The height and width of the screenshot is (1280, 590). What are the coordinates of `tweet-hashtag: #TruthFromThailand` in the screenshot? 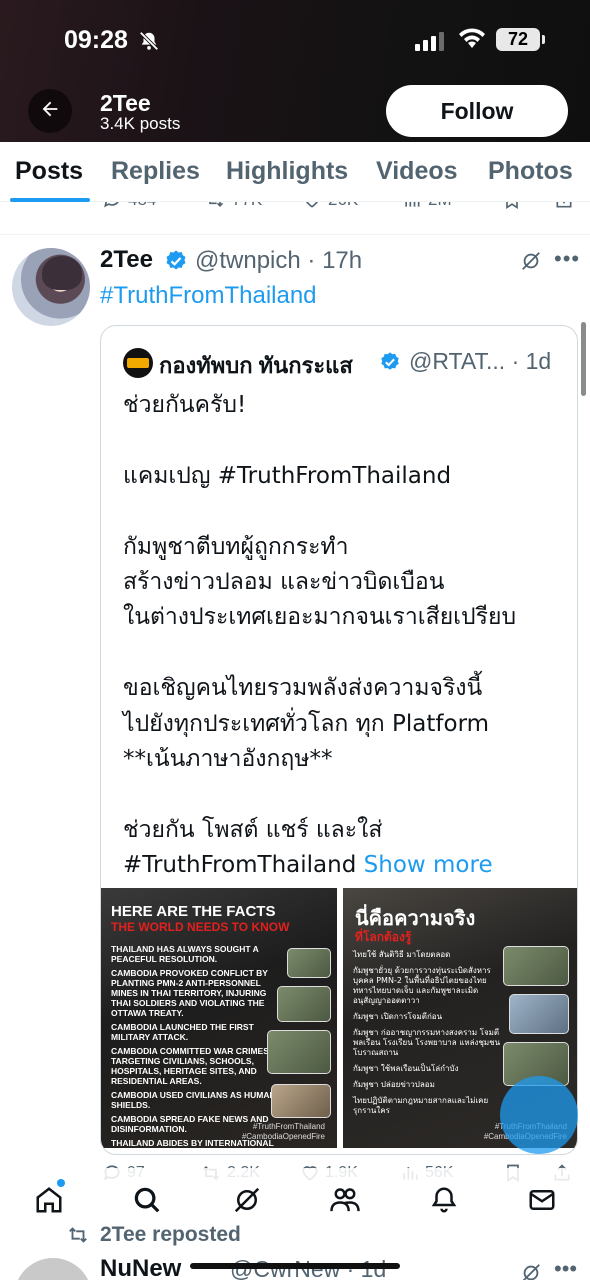 It's located at (208, 296).